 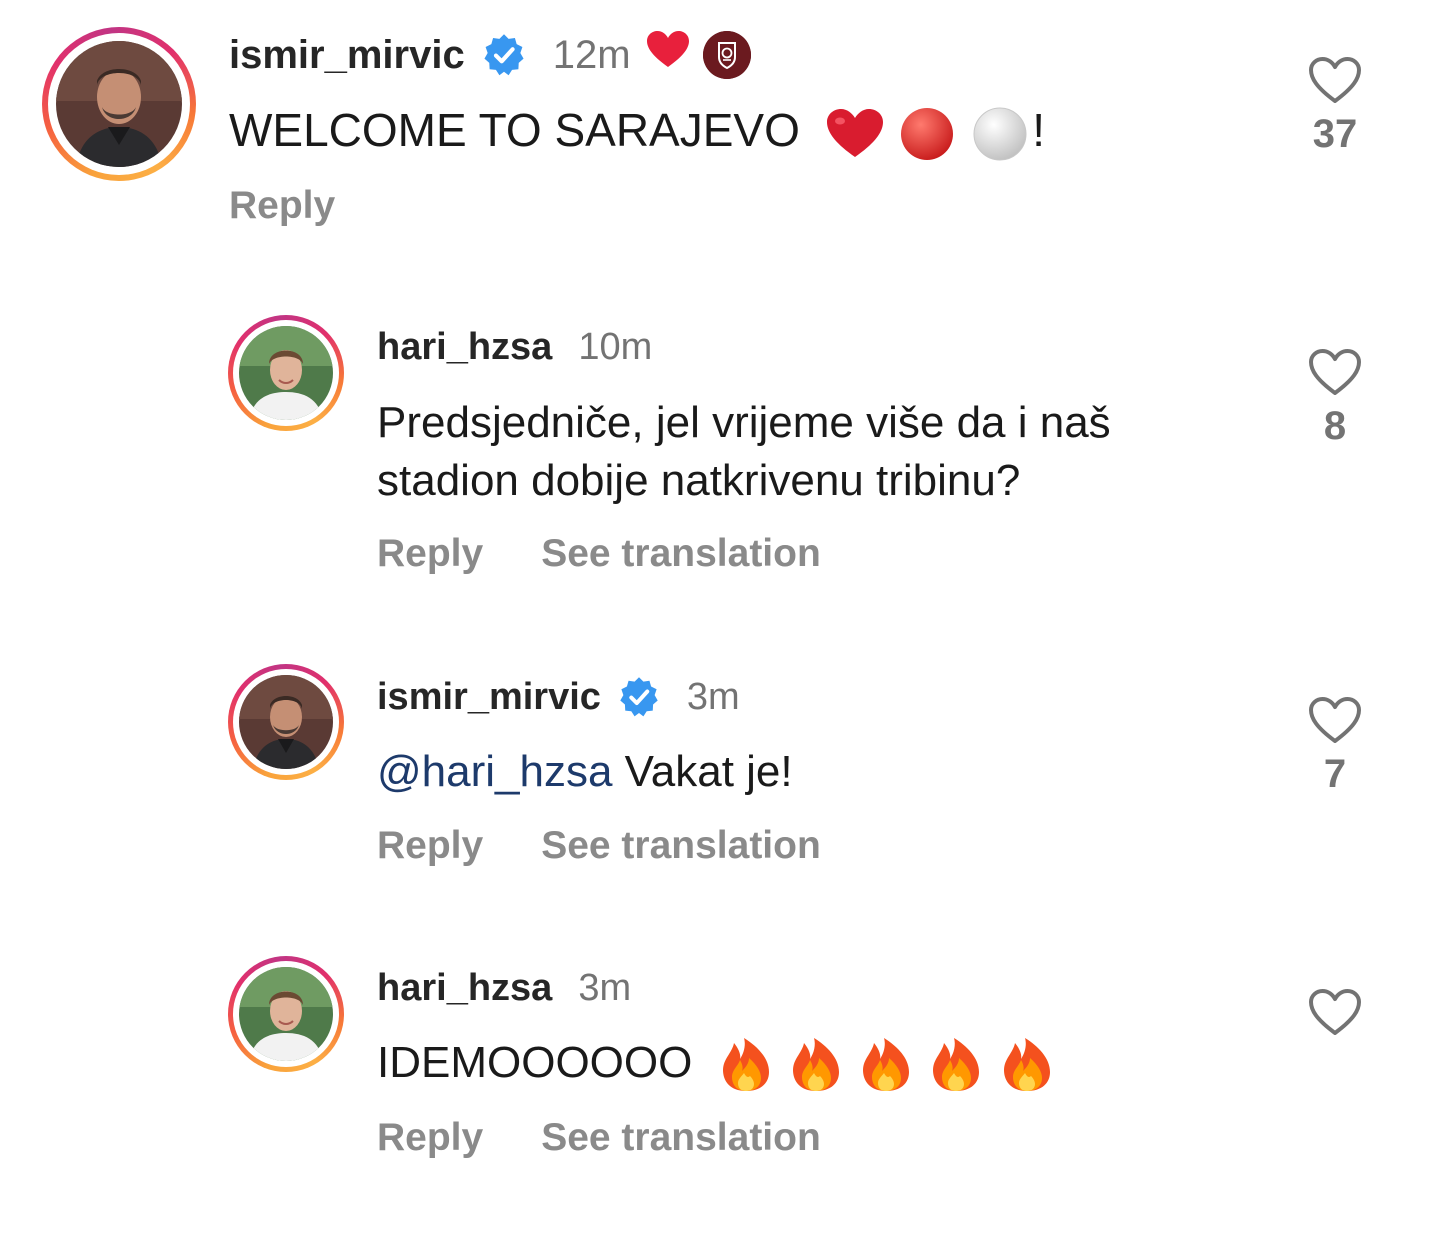 What do you see at coordinates (615, 346) in the screenshot?
I see `timestamp: 10m` at bounding box center [615, 346].